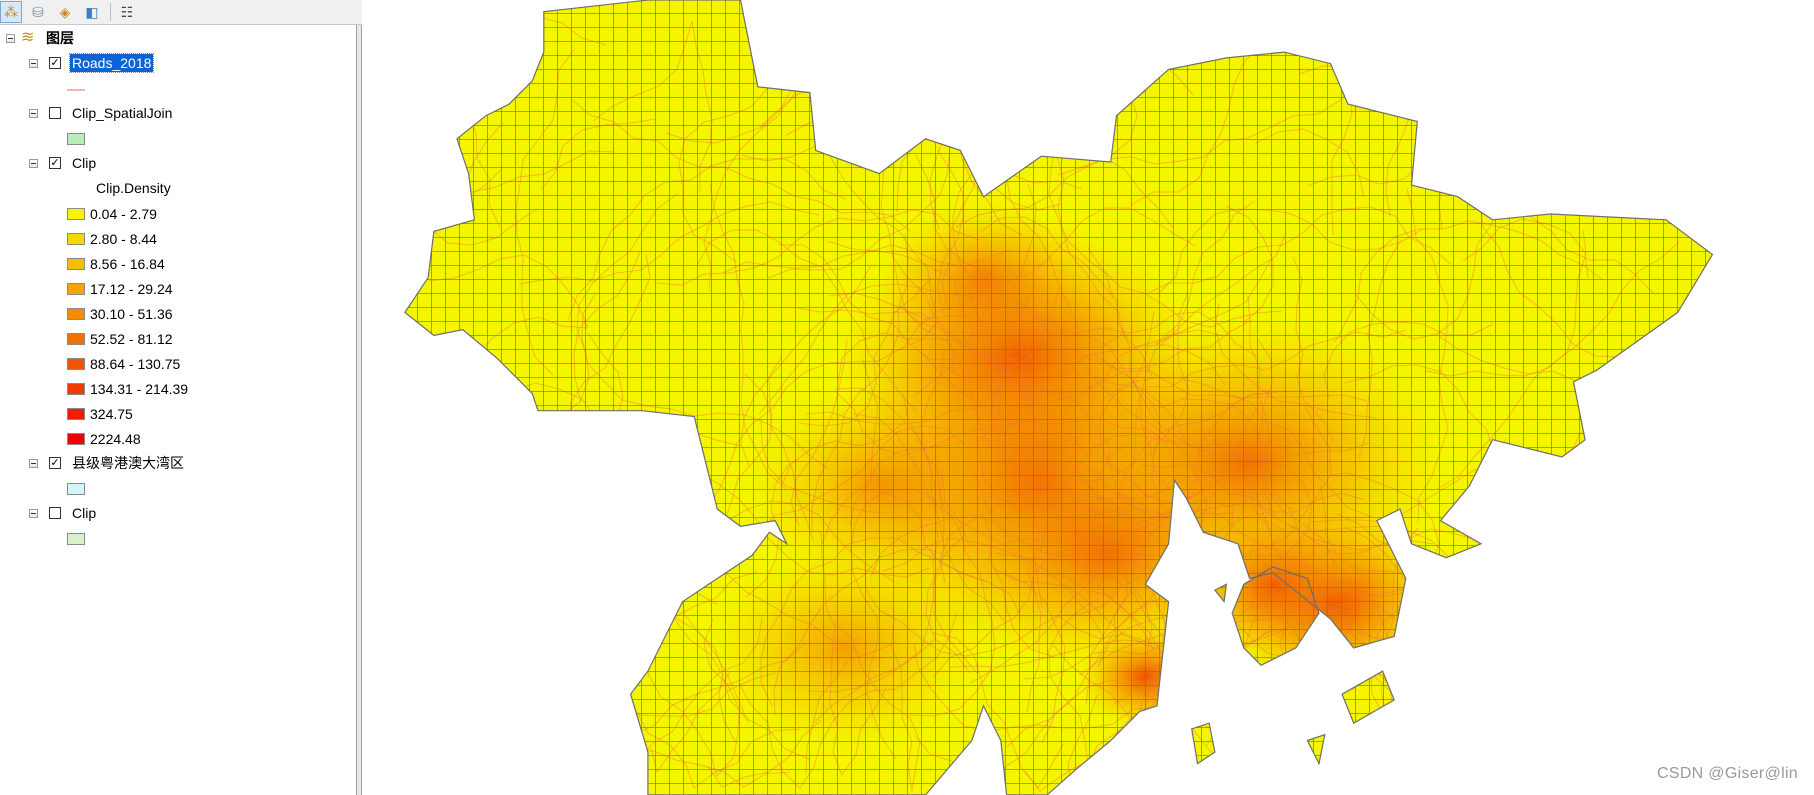 This screenshot has height=795, width=1814. What do you see at coordinates (33, 463) in the screenshot?
I see `collapse-county-button` at bounding box center [33, 463].